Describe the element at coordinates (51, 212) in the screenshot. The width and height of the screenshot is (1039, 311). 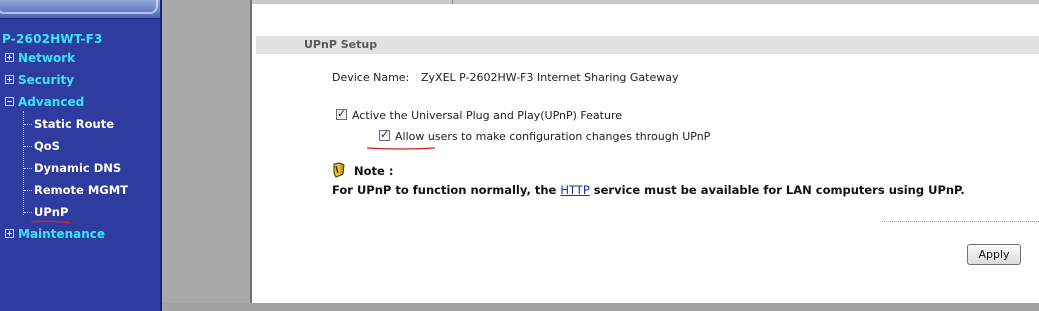
I see `sidebar-item-upnp: UPnP` at that location.